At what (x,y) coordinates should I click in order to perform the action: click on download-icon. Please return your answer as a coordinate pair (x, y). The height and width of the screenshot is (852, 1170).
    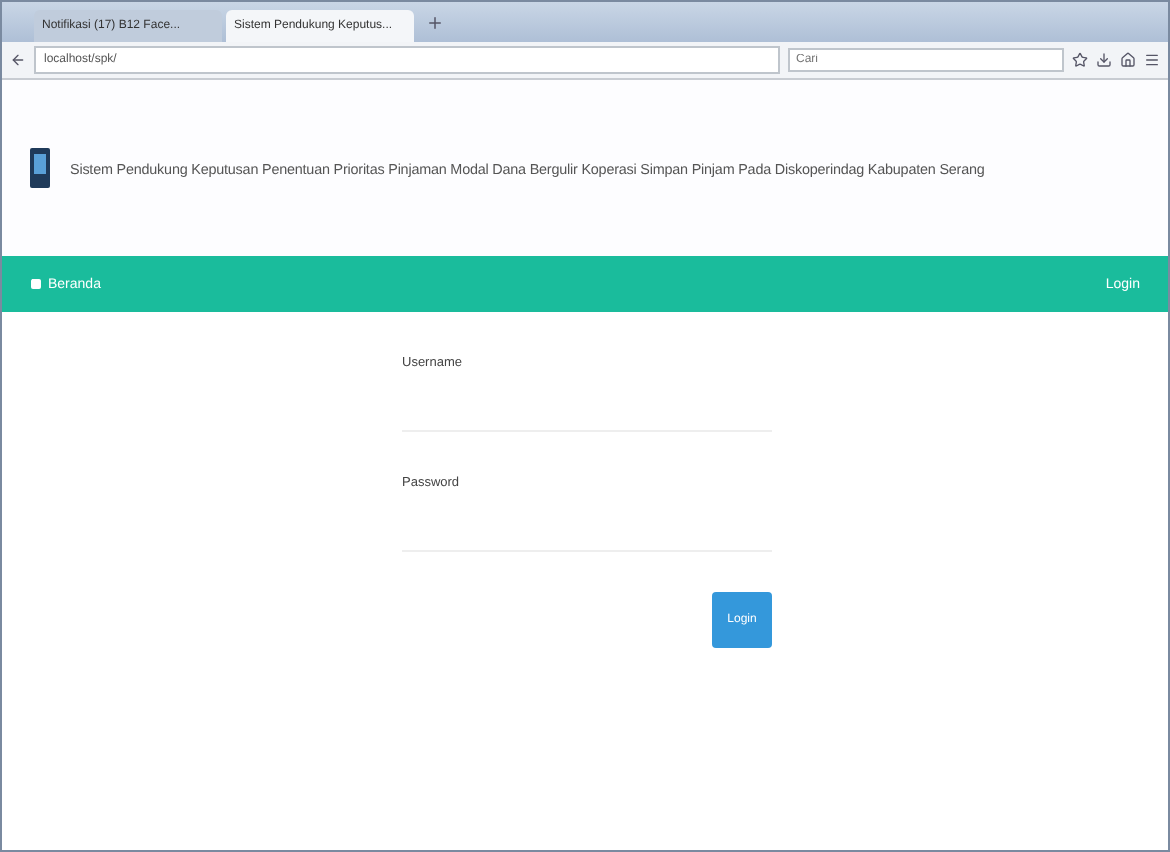
    Looking at the image, I should click on (1104, 60).